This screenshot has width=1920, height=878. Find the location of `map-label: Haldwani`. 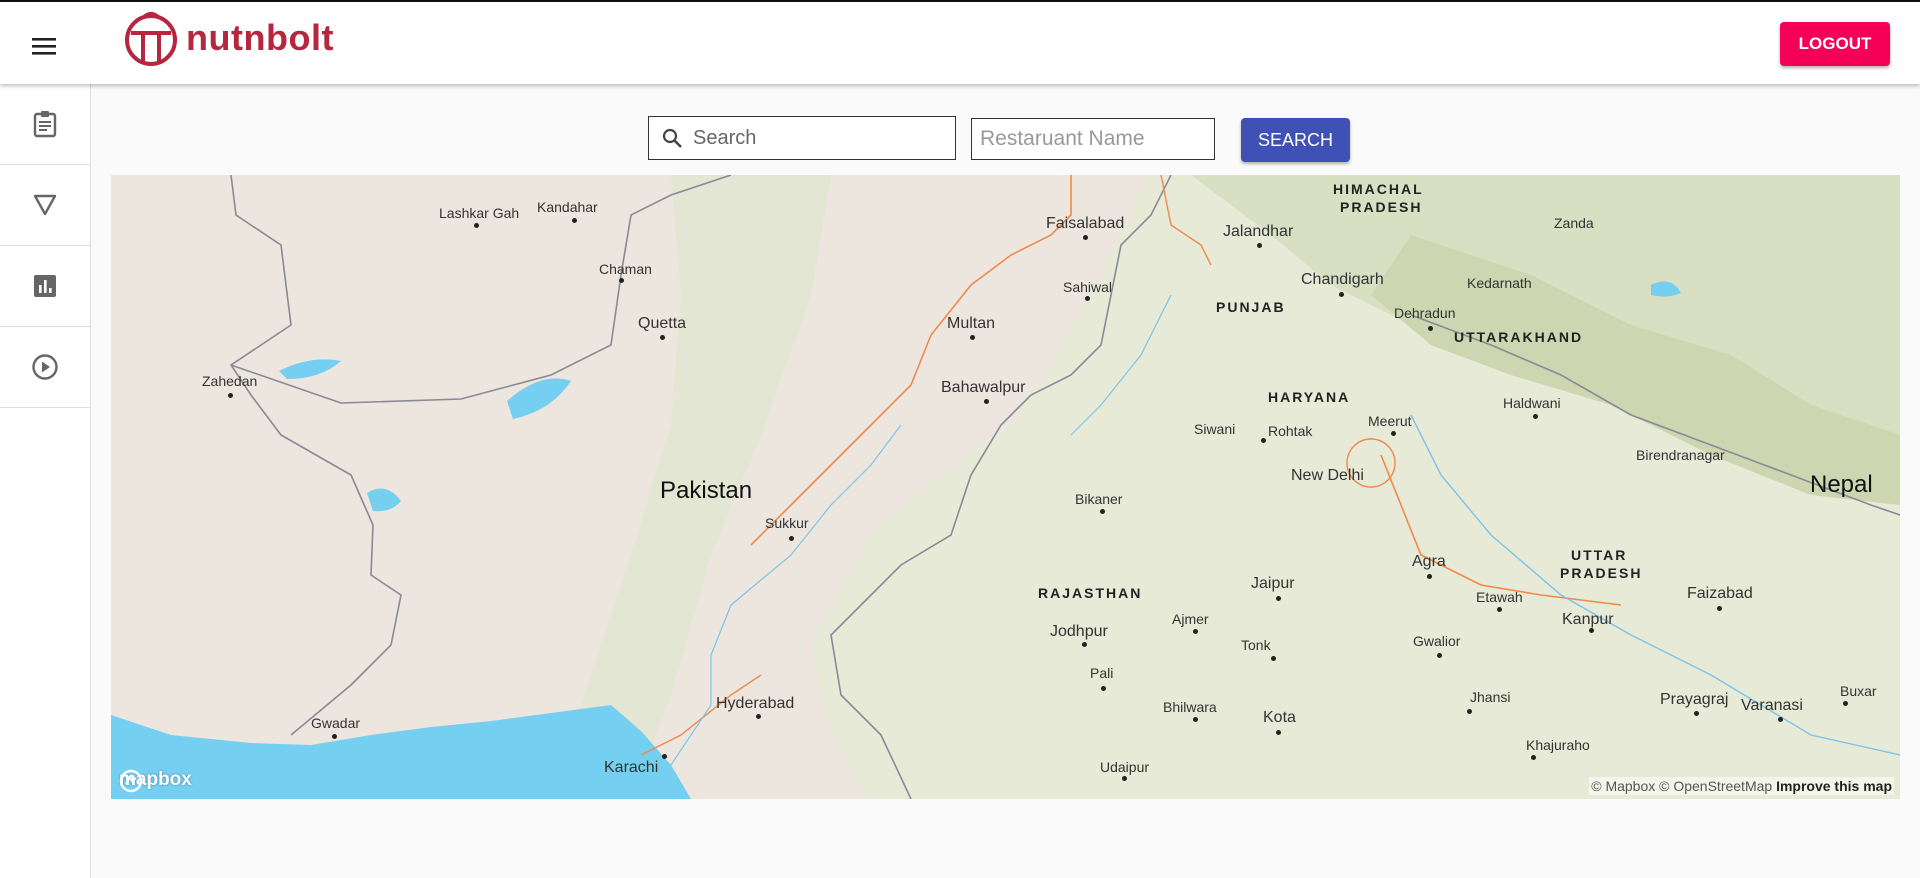

map-label: Haldwani is located at coordinates (1532, 403).